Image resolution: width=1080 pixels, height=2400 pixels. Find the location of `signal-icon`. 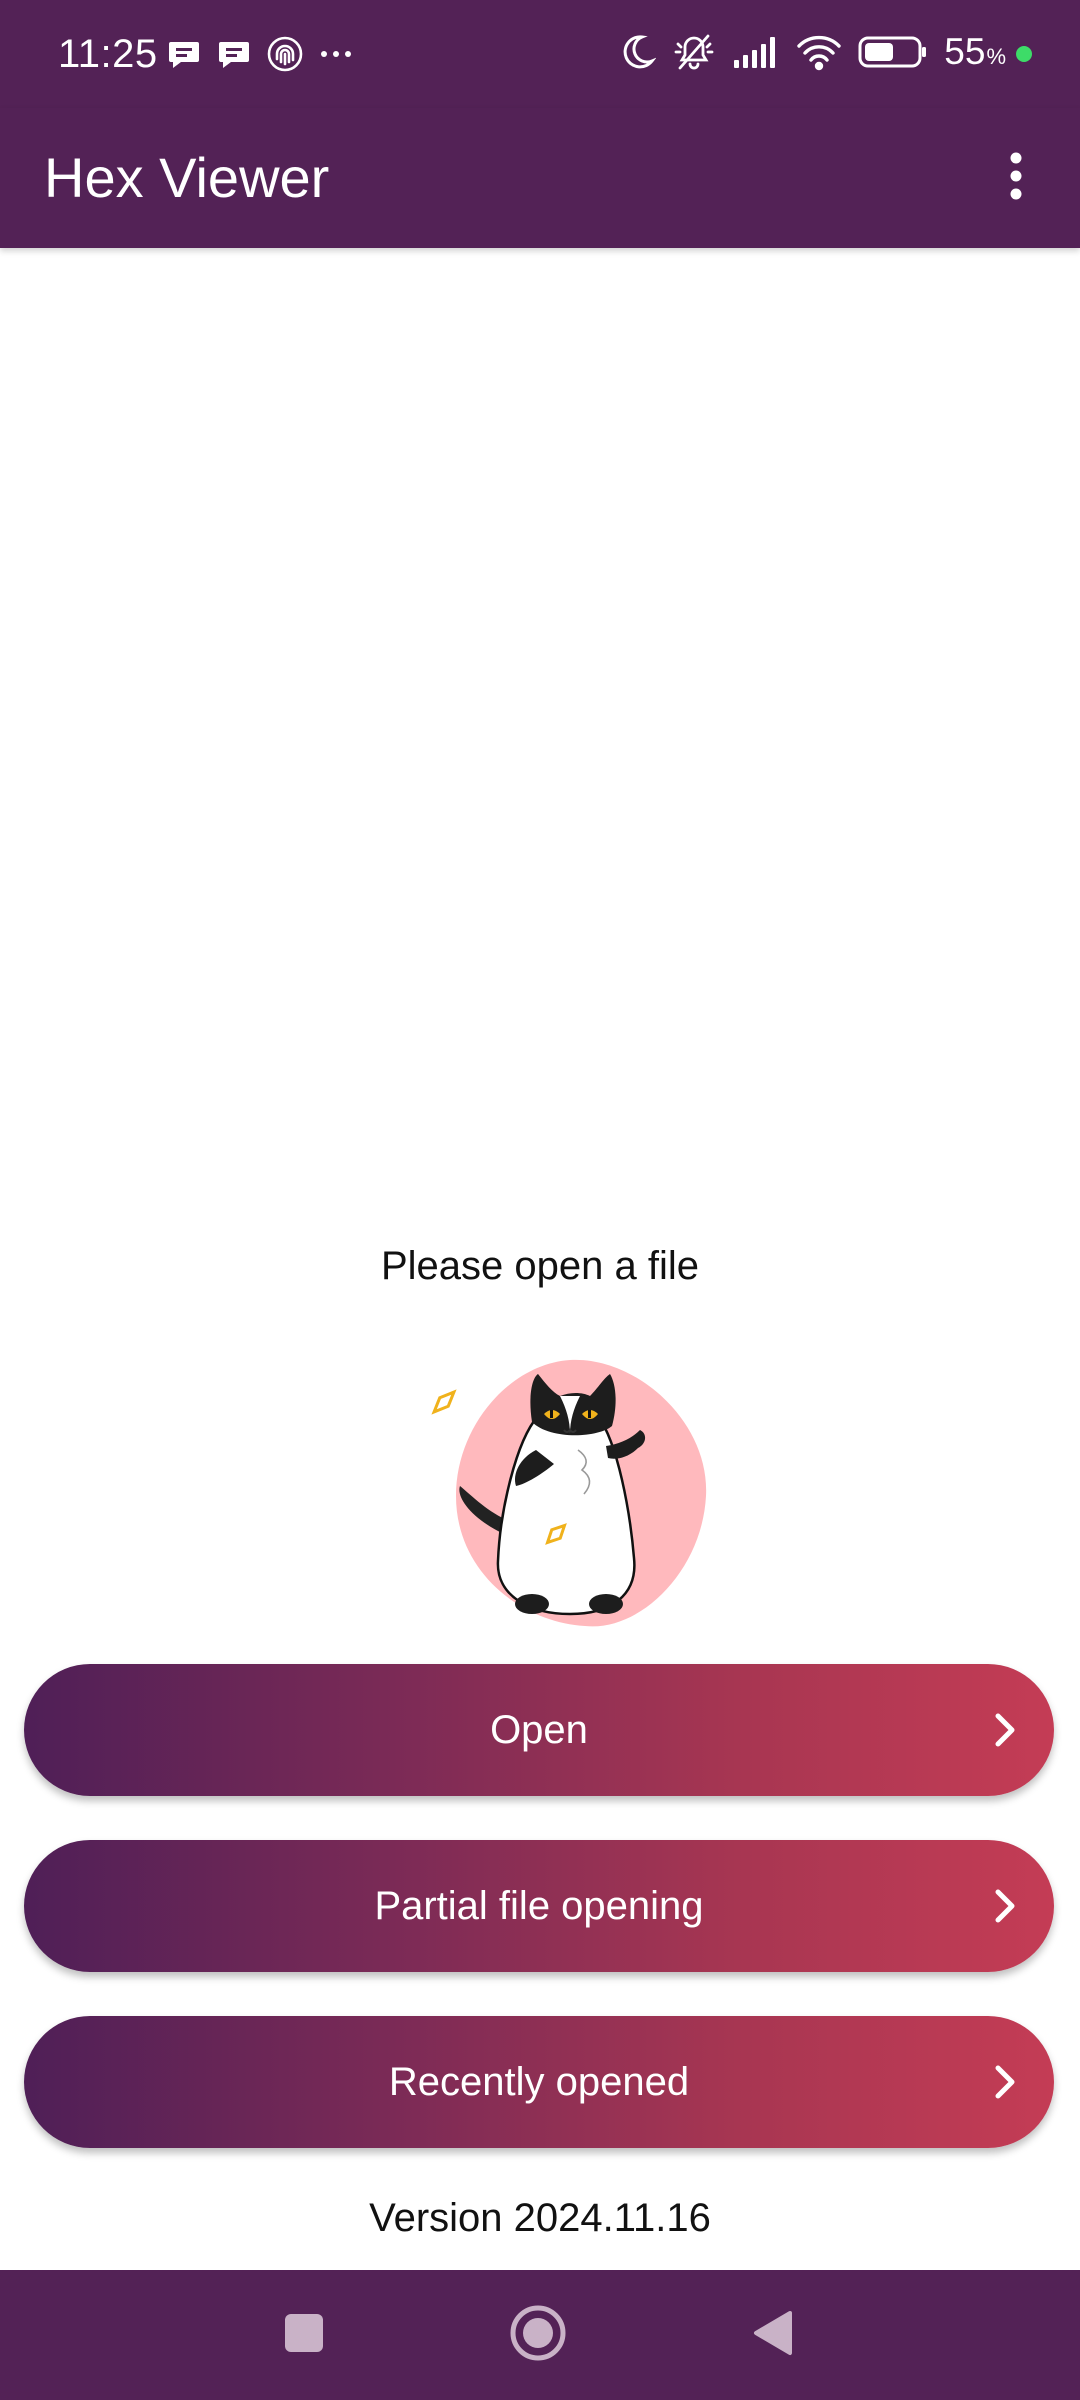

signal-icon is located at coordinates (756, 54).